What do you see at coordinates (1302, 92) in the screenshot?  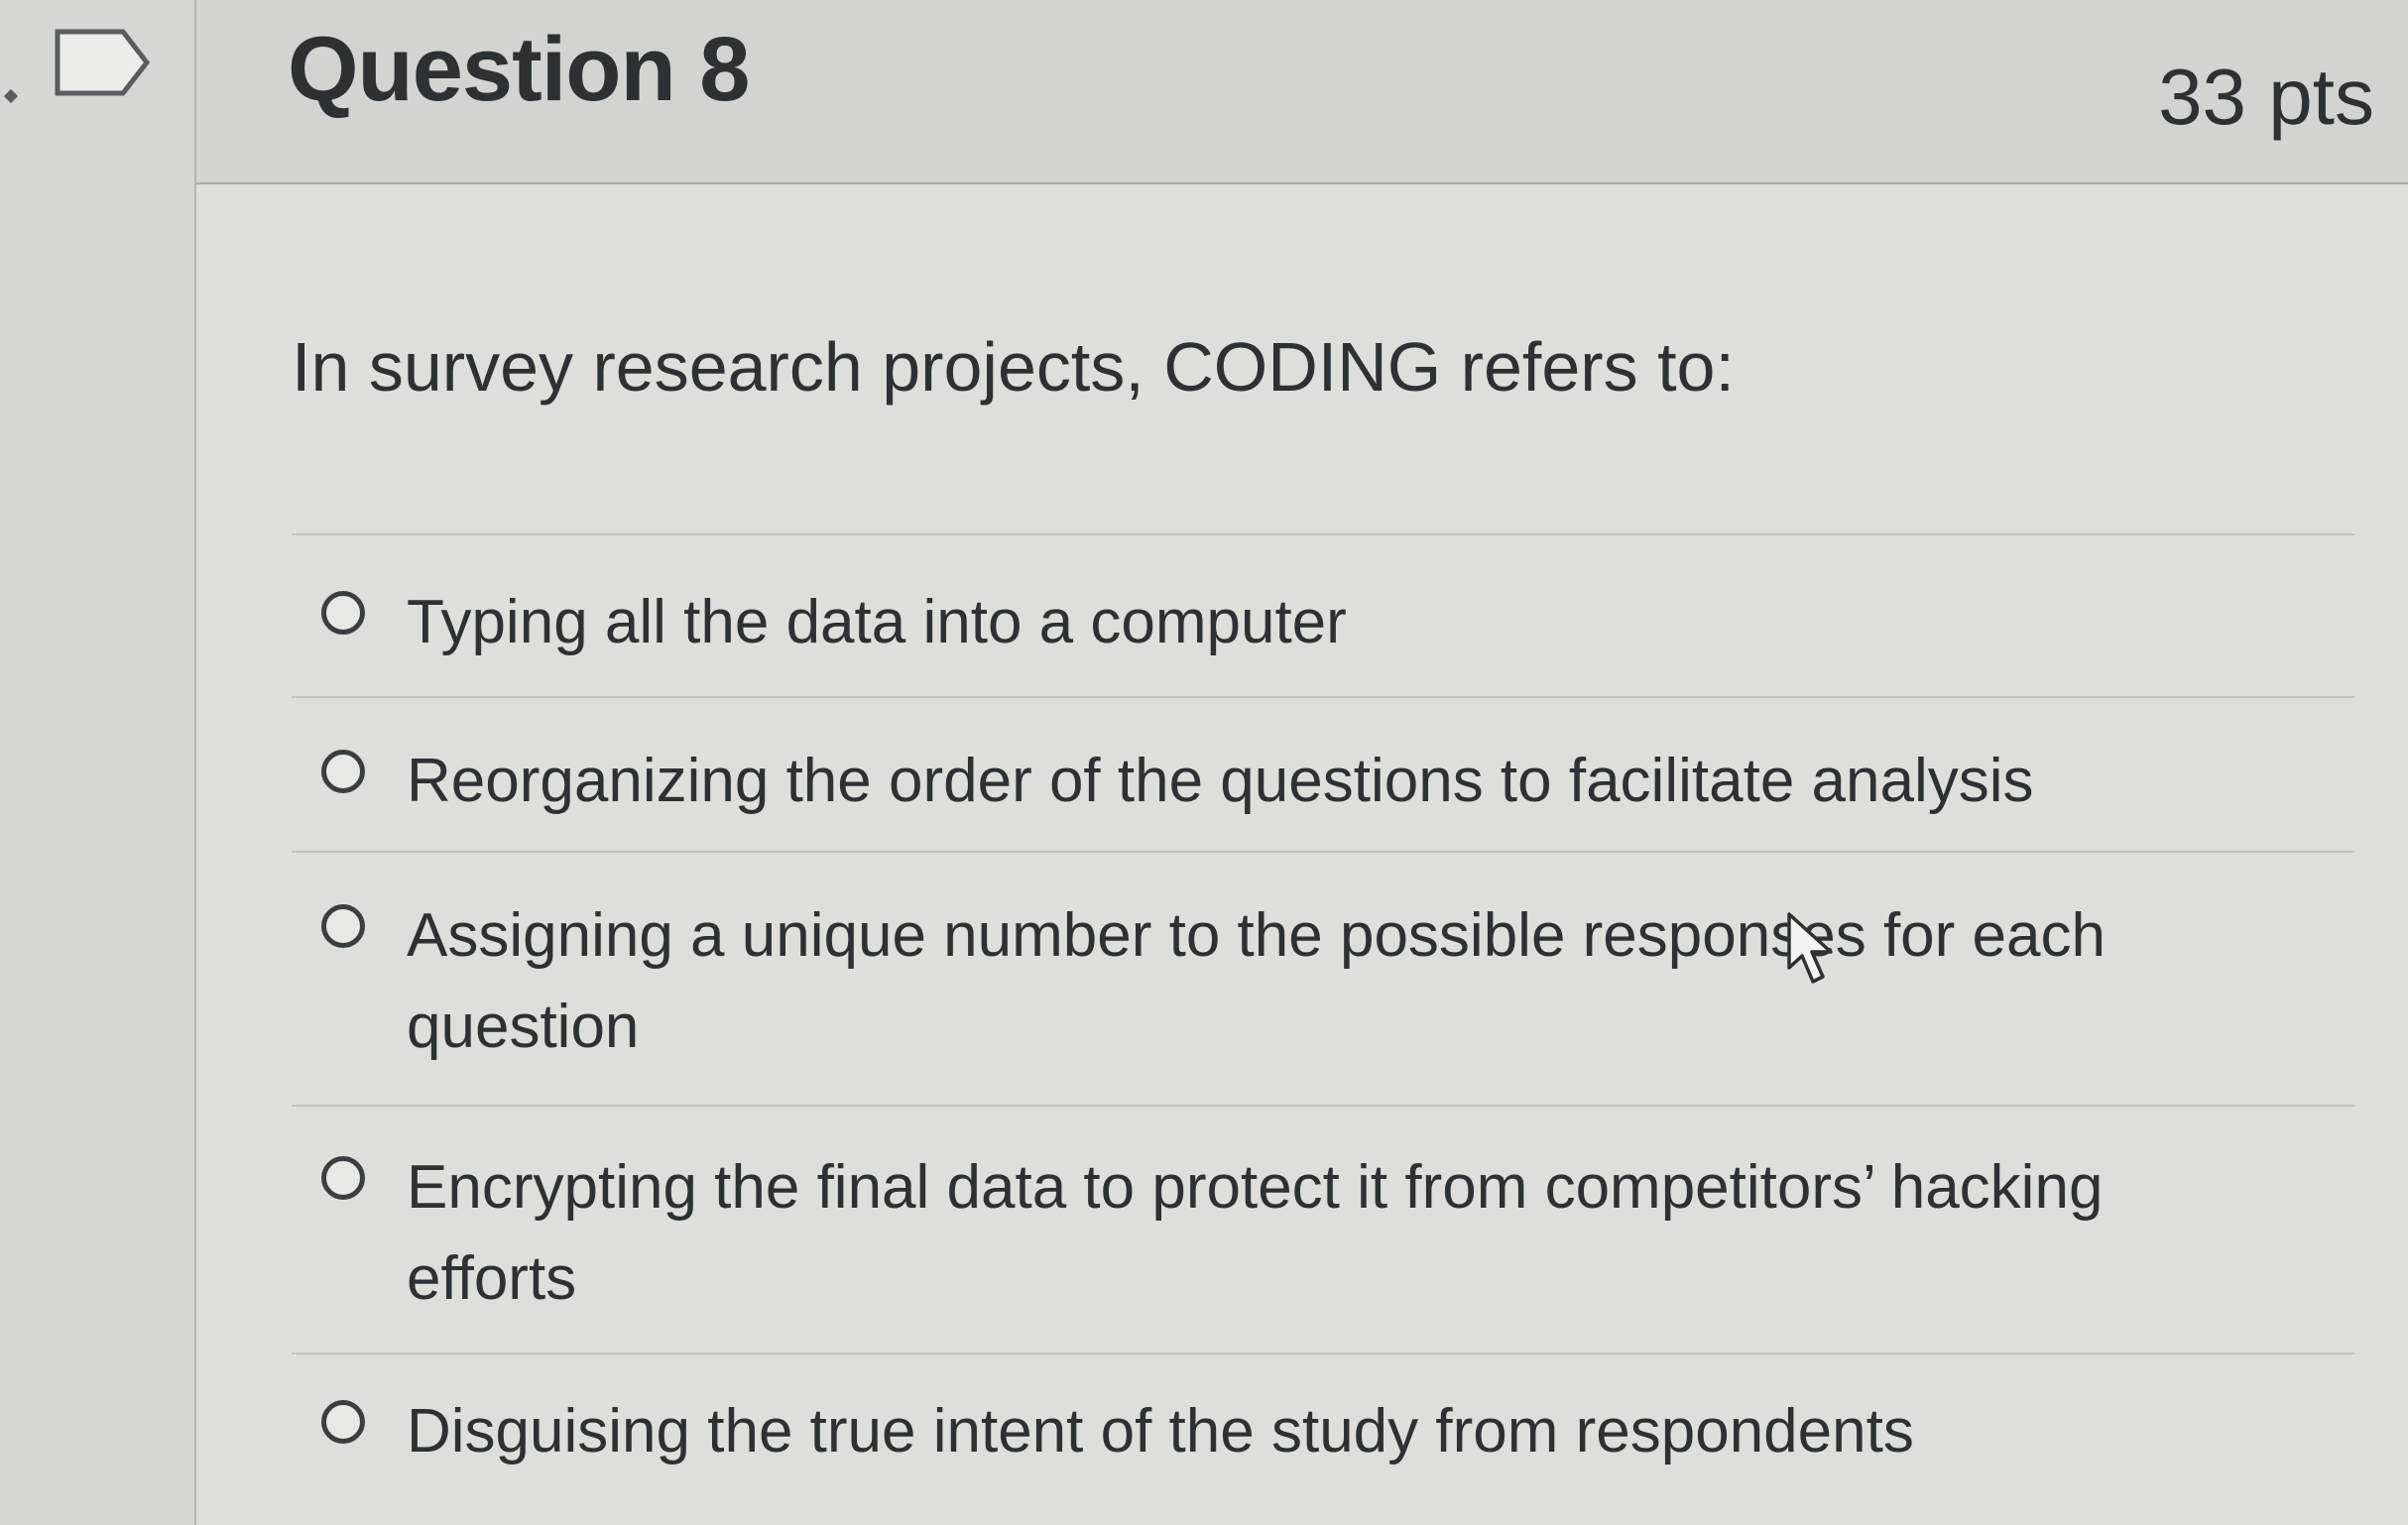 I see `question-header: Question 8 33 pts` at bounding box center [1302, 92].